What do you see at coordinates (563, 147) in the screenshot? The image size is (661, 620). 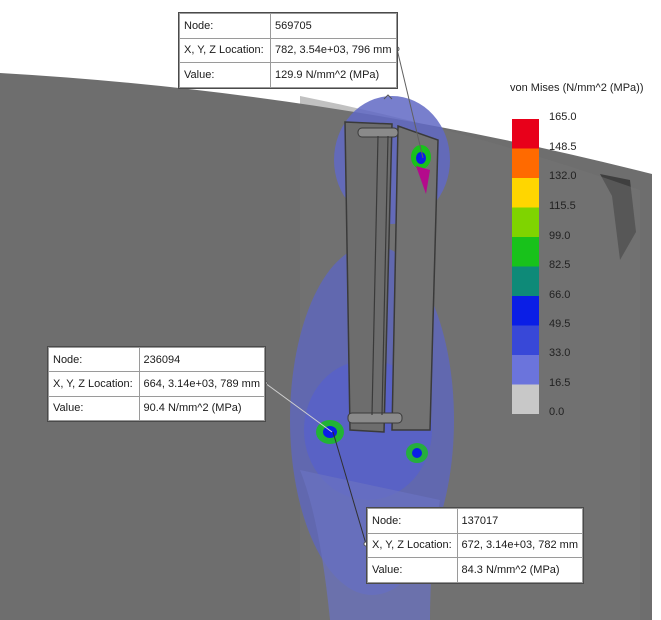 I see `legend-label: 148.5` at bounding box center [563, 147].